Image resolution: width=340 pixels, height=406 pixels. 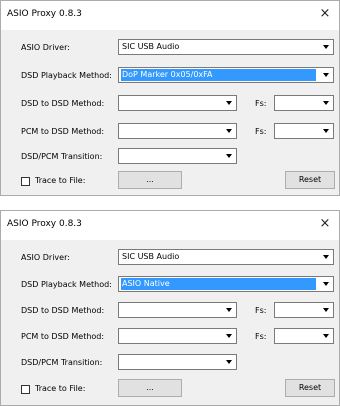 I want to click on dsd-playback-method-select: ASIO Native, so click(x=226, y=284).